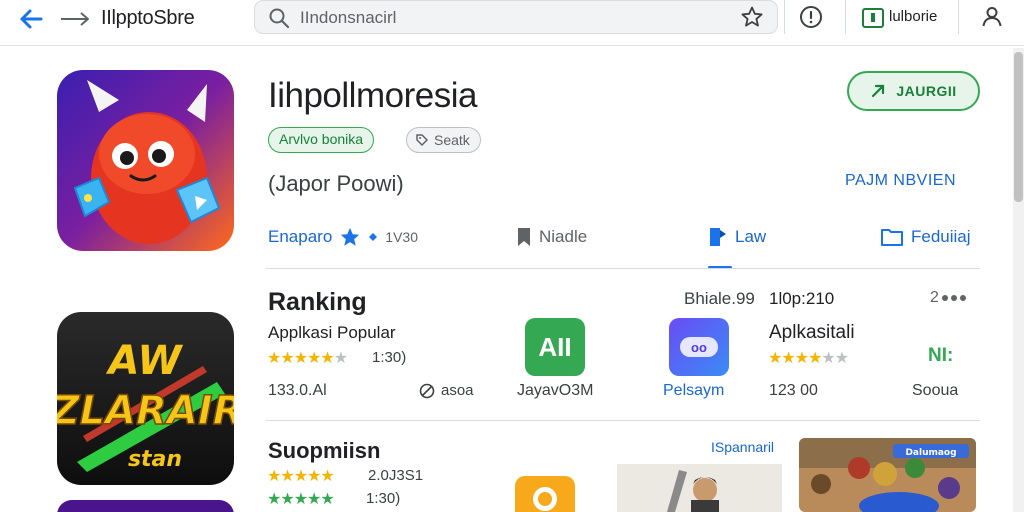 This screenshot has width=1024, height=512. What do you see at coordinates (301, 476) in the screenshot?
I see `section2-rating-stars: ★★★★★` at bounding box center [301, 476].